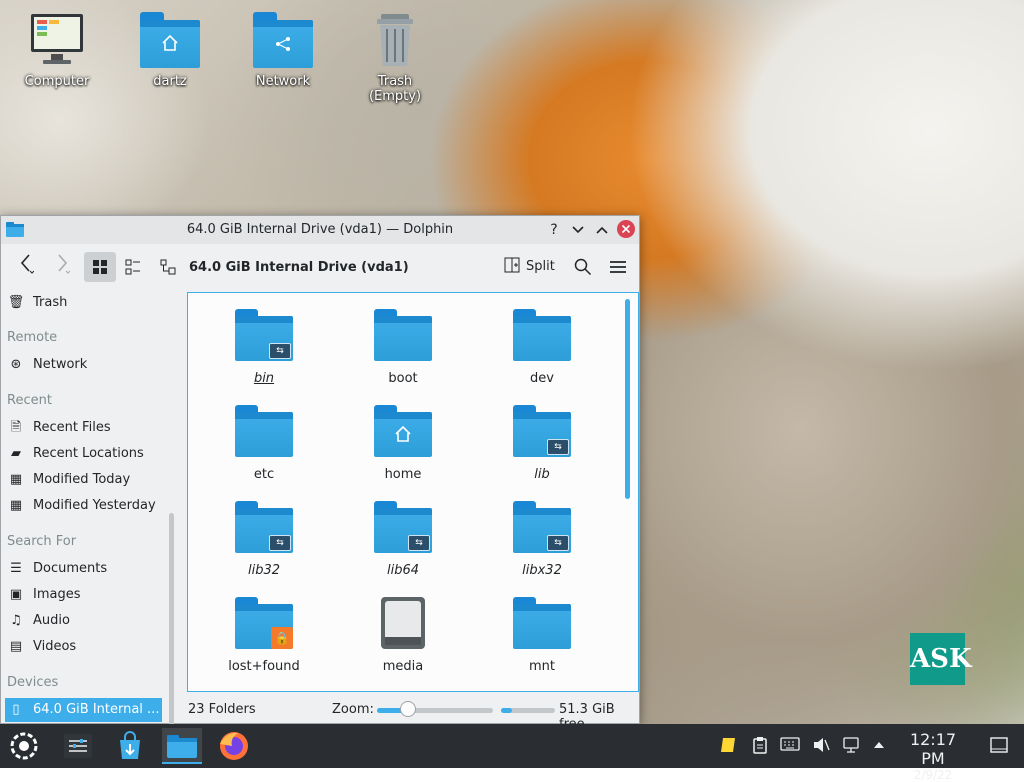 The width and height of the screenshot is (1024, 782). I want to click on zoom-label: Zoom:, so click(353, 709).